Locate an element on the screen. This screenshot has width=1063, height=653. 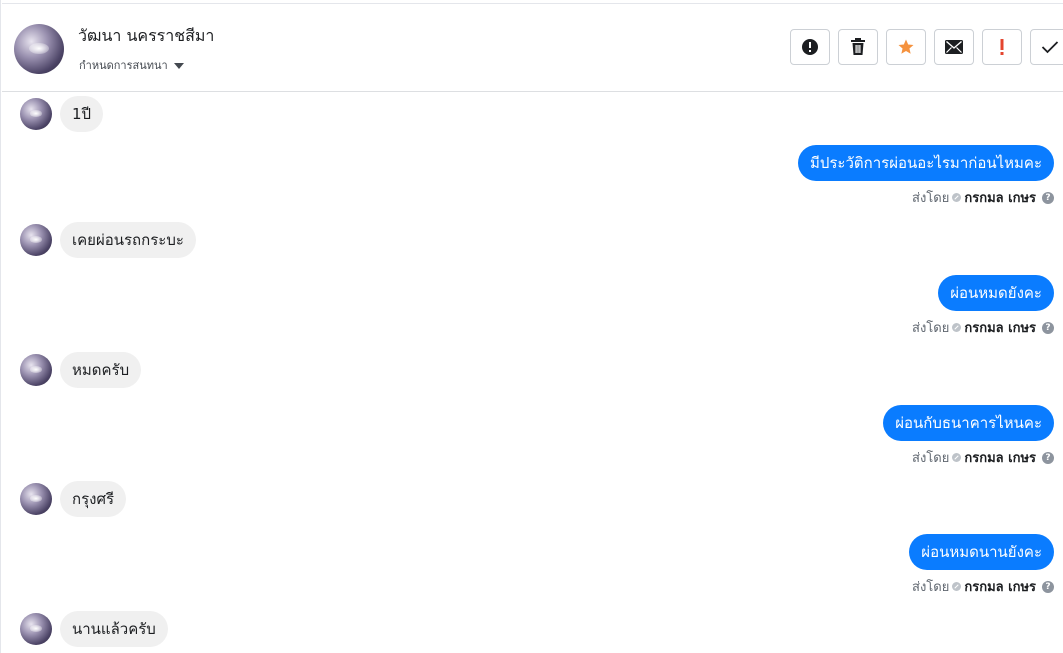
incoming-message: เคยผ่อนรถกระบะ is located at coordinates (108, 240).